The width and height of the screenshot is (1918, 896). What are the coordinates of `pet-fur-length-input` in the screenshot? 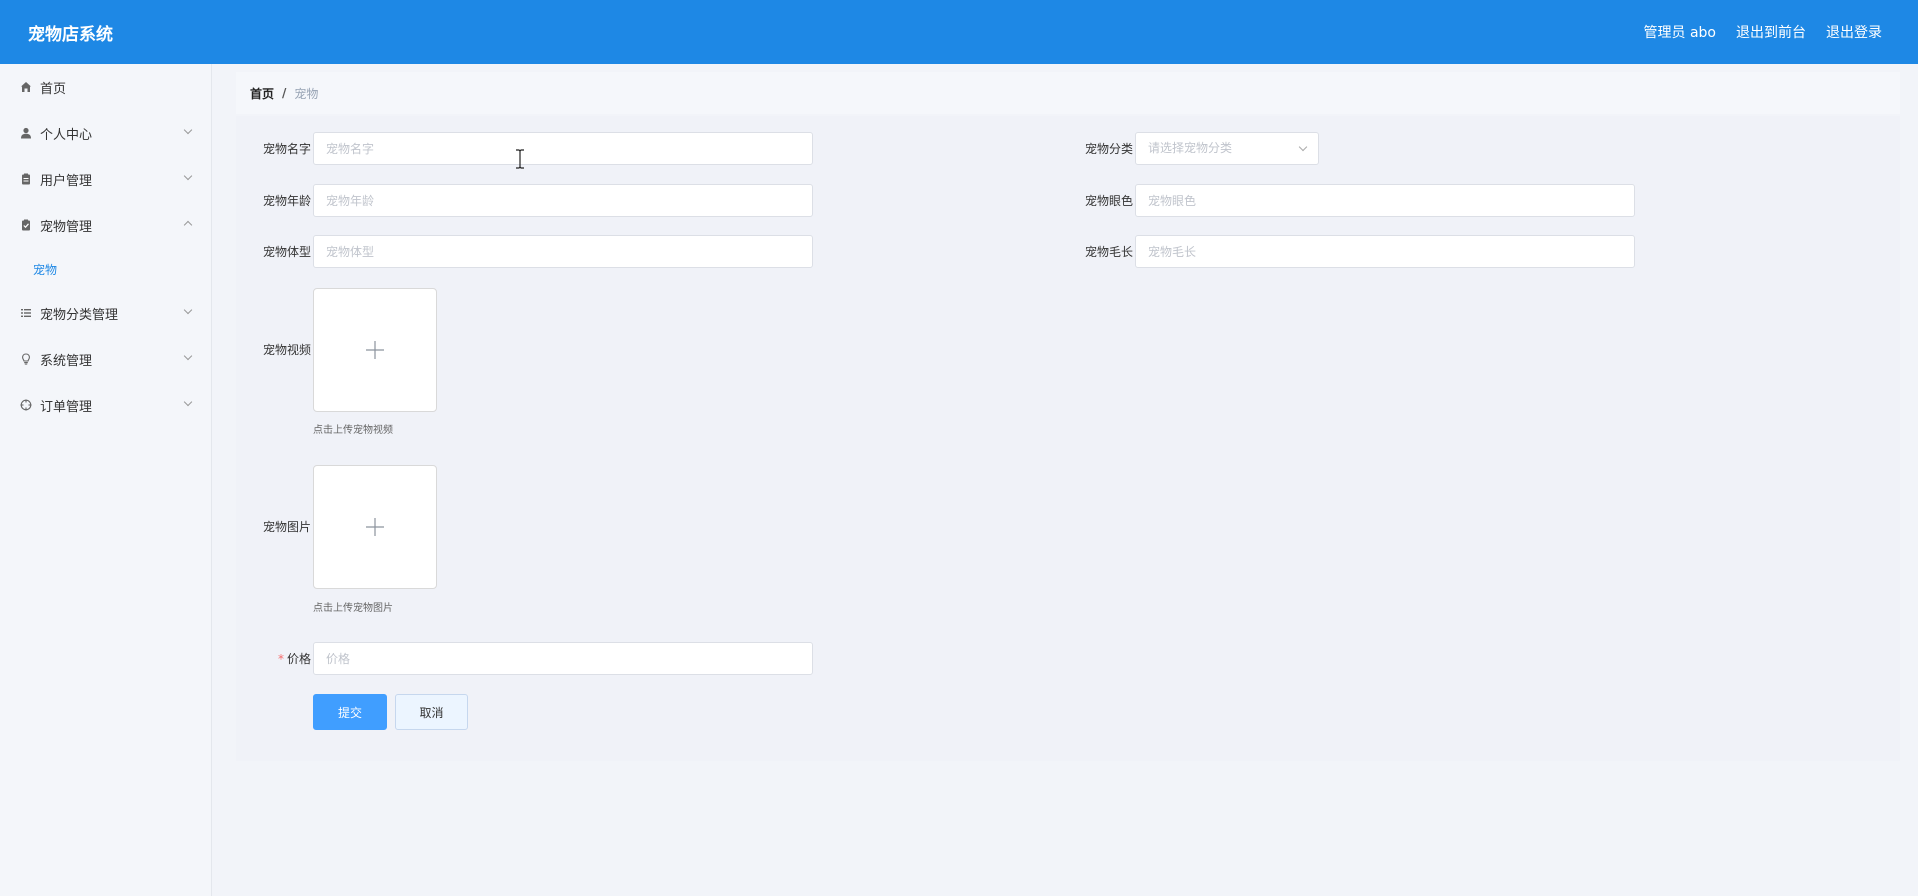 It's located at (1385, 251).